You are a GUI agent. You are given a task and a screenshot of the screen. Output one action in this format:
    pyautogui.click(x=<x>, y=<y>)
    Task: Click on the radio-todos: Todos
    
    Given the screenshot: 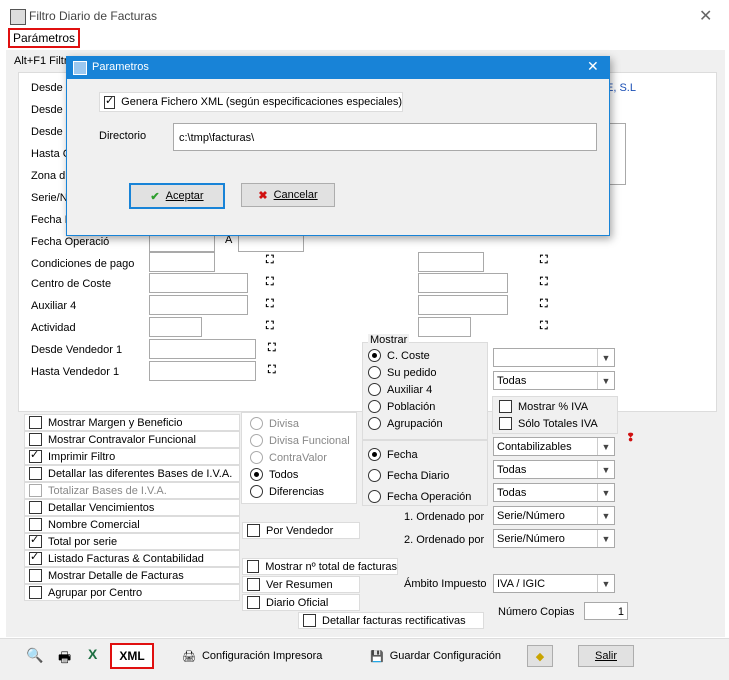 What is the action you would take?
    pyautogui.click(x=300, y=474)
    